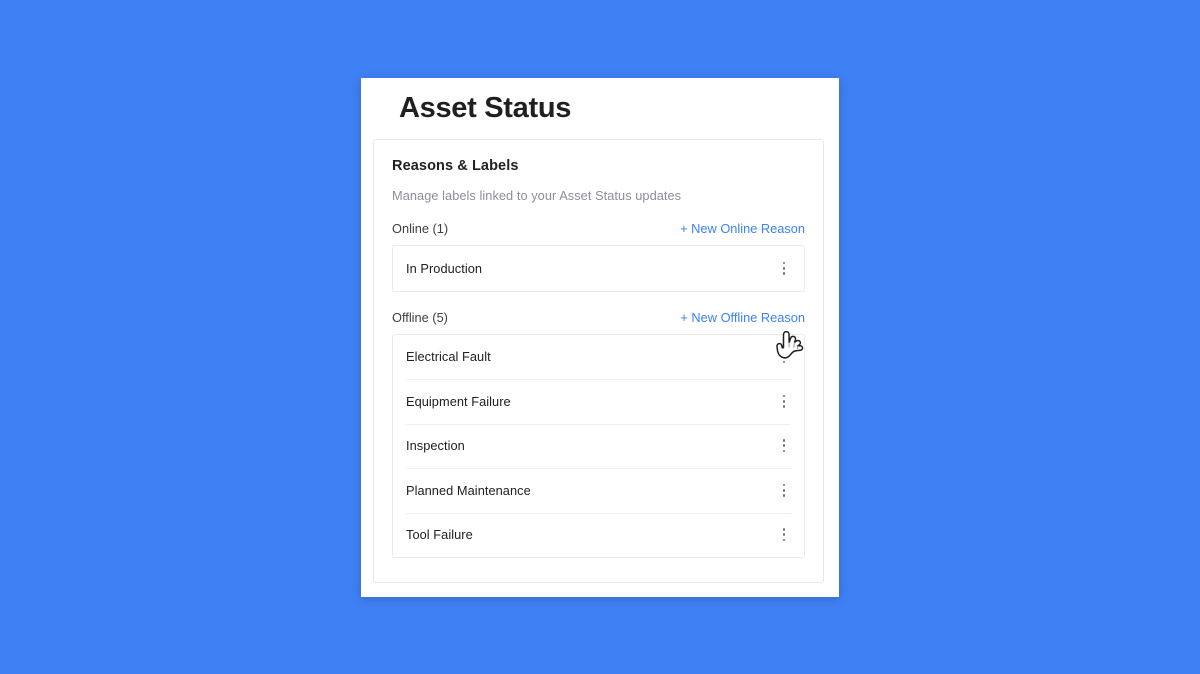 Image resolution: width=1200 pixels, height=674 pixels. Describe the element at coordinates (420, 317) in the screenshot. I see `section-label-offline: Offline (5)` at that location.